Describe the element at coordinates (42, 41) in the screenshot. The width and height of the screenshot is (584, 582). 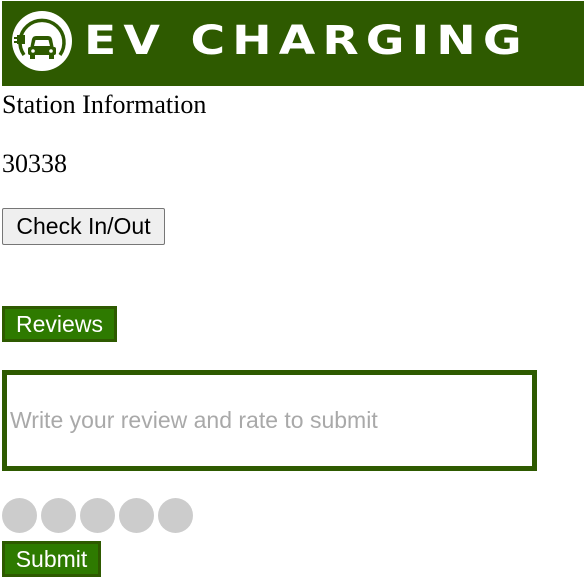
I see `ev-car-plug-icon` at that location.